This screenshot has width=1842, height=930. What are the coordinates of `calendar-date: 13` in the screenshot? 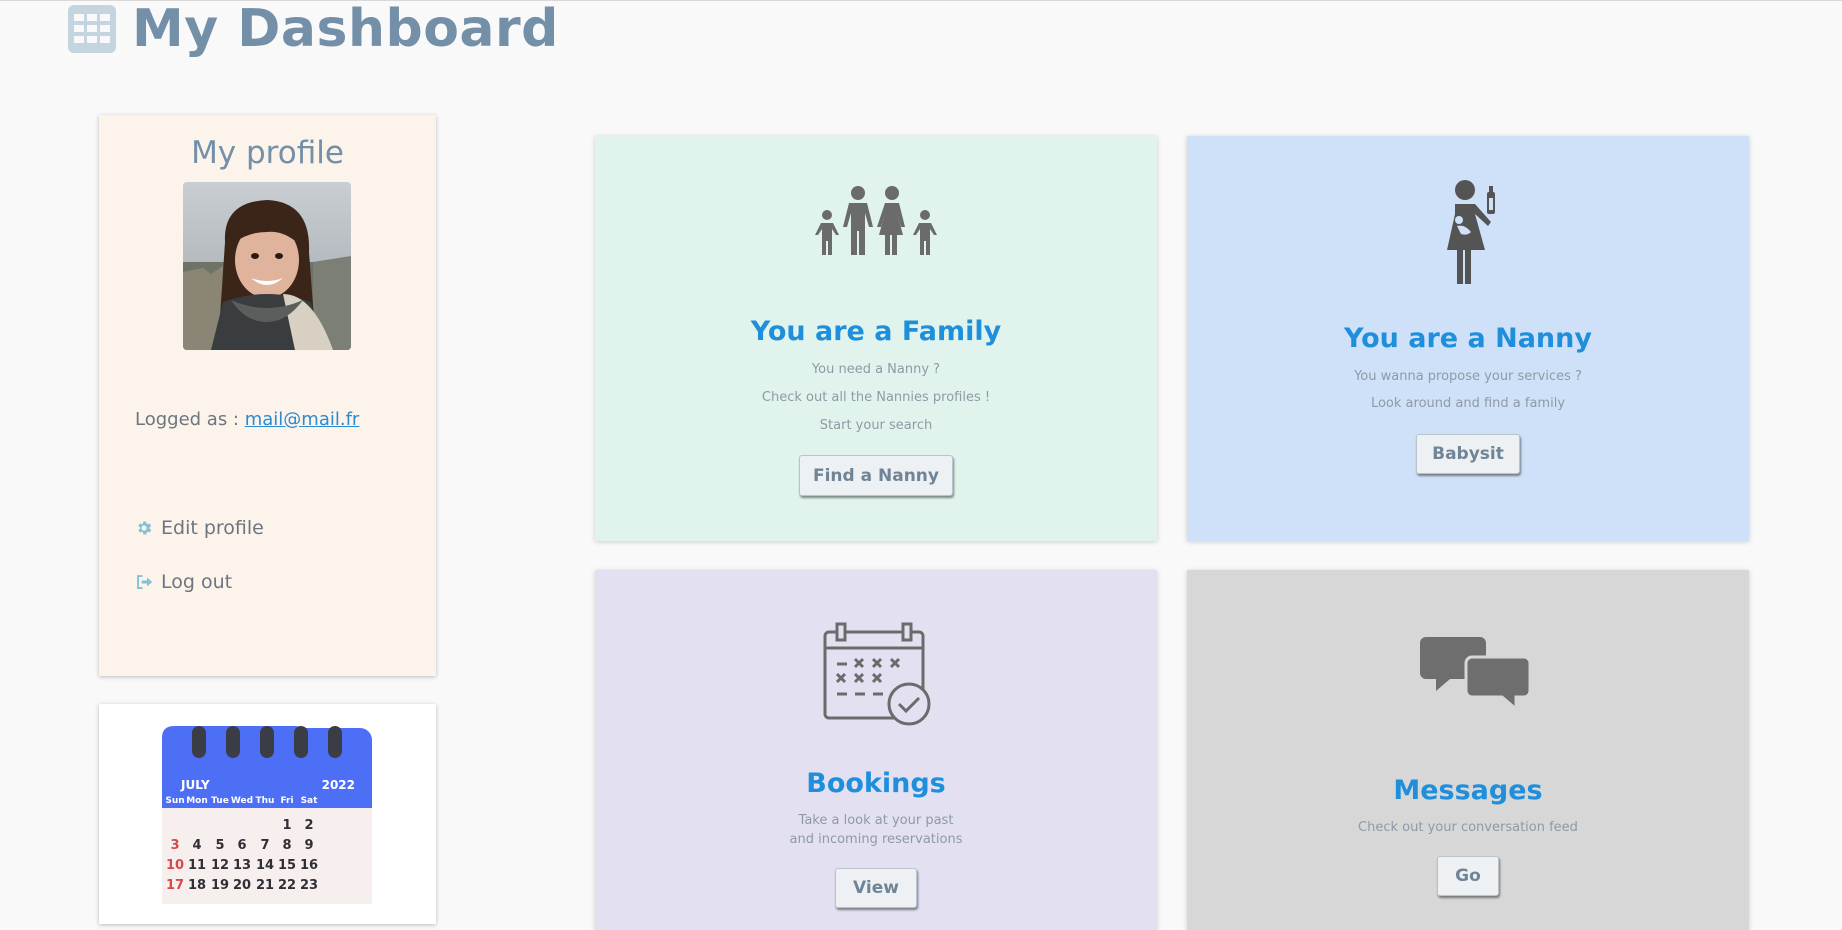 It's located at (242, 865).